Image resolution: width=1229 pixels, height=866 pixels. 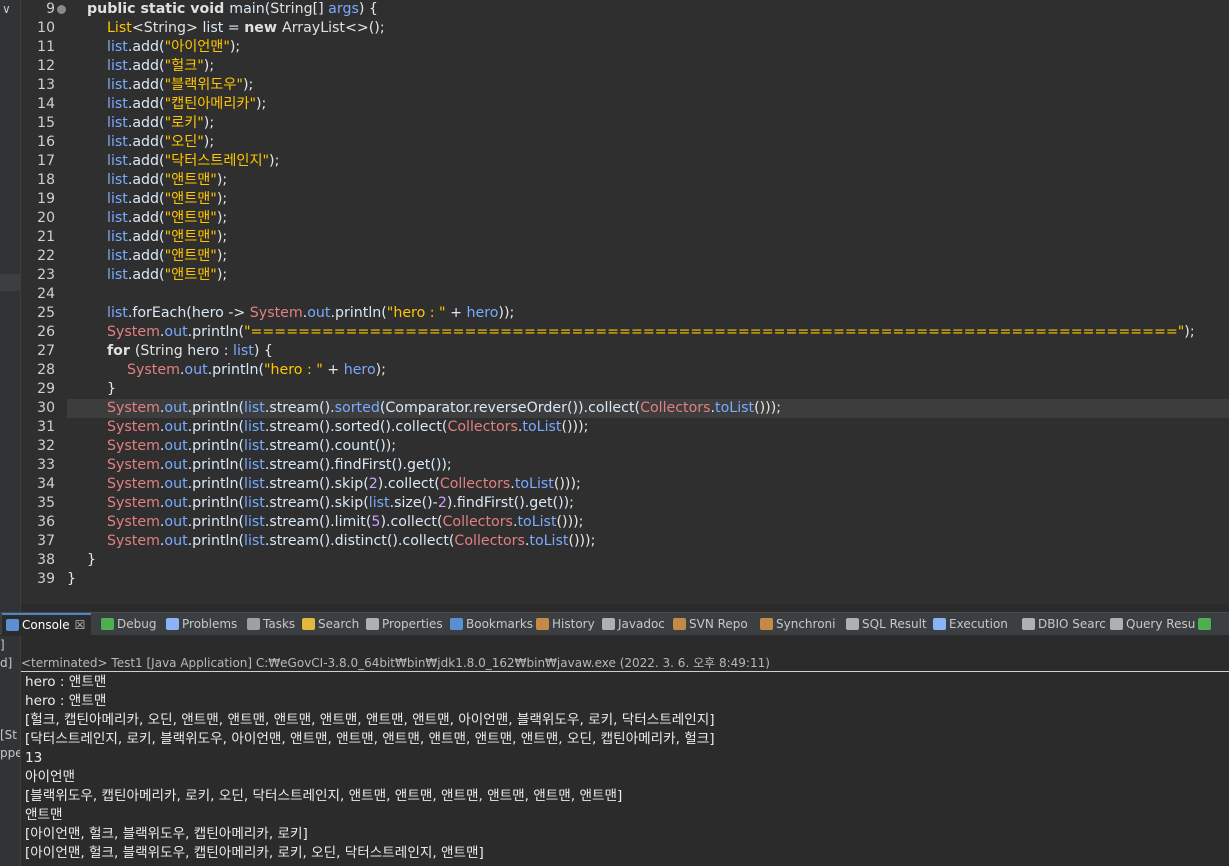 I want to click on line-number: 39, so click(x=46, y=579).